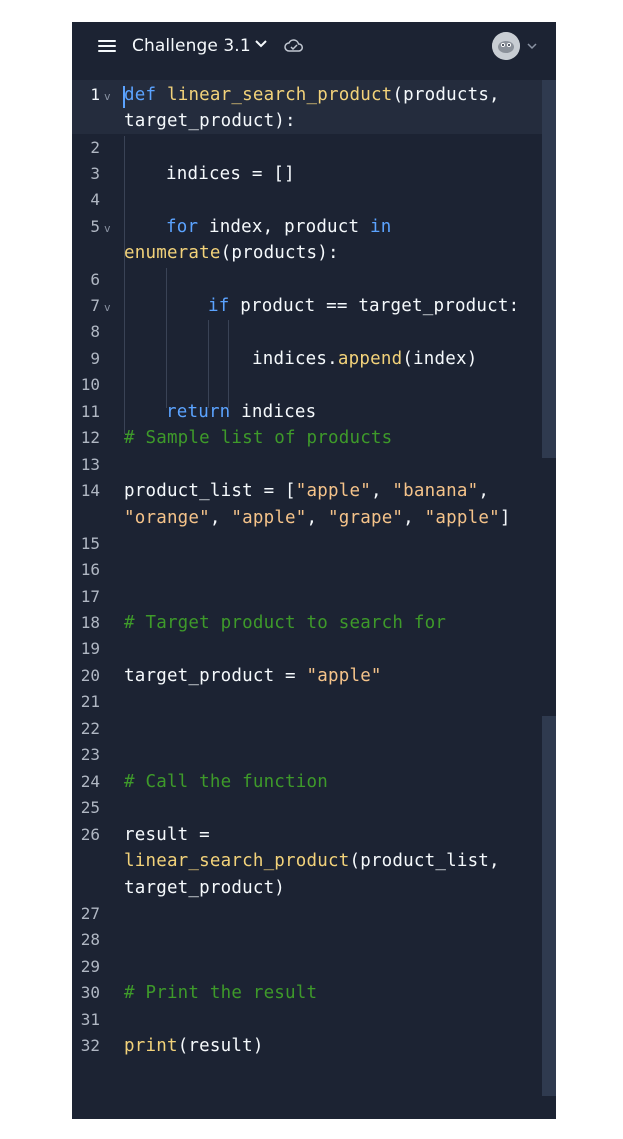  What do you see at coordinates (279, 253) in the screenshot?
I see `code-text: (products):` at bounding box center [279, 253].